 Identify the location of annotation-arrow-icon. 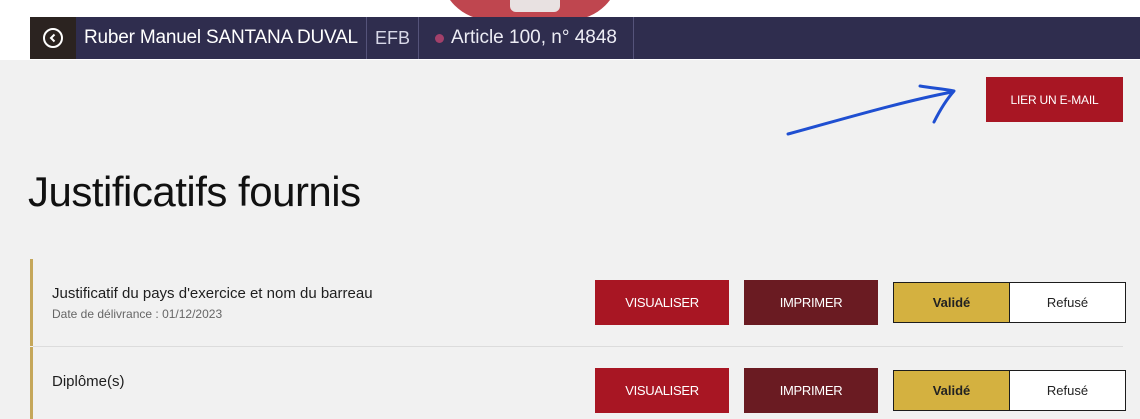
(871, 110).